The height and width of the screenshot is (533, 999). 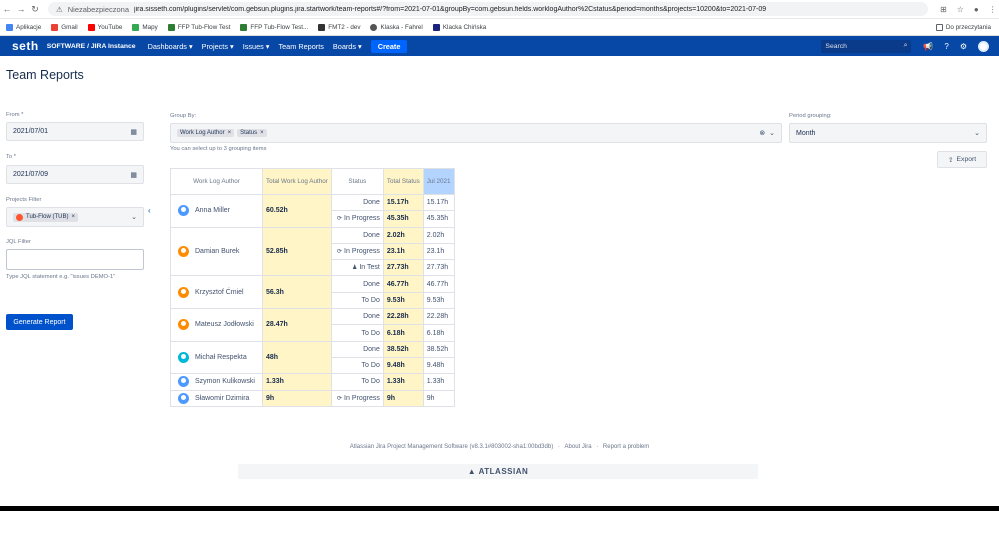 I want to click on help-icon: ?, so click(x=946, y=46).